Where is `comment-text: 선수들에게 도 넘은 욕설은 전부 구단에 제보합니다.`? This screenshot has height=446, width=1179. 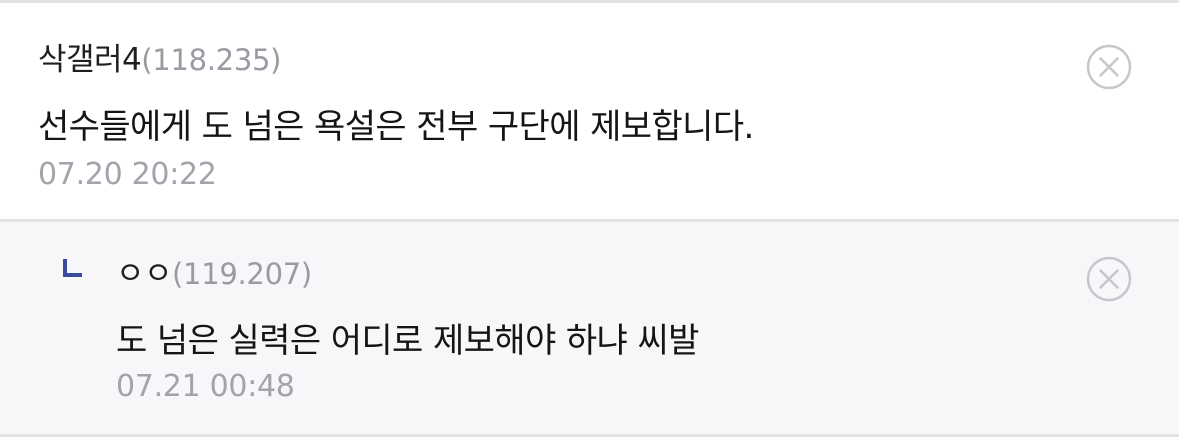 comment-text: 선수들에게 도 넘은 욕설은 전부 구단에 제보합니다. is located at coordinates (396, 127).